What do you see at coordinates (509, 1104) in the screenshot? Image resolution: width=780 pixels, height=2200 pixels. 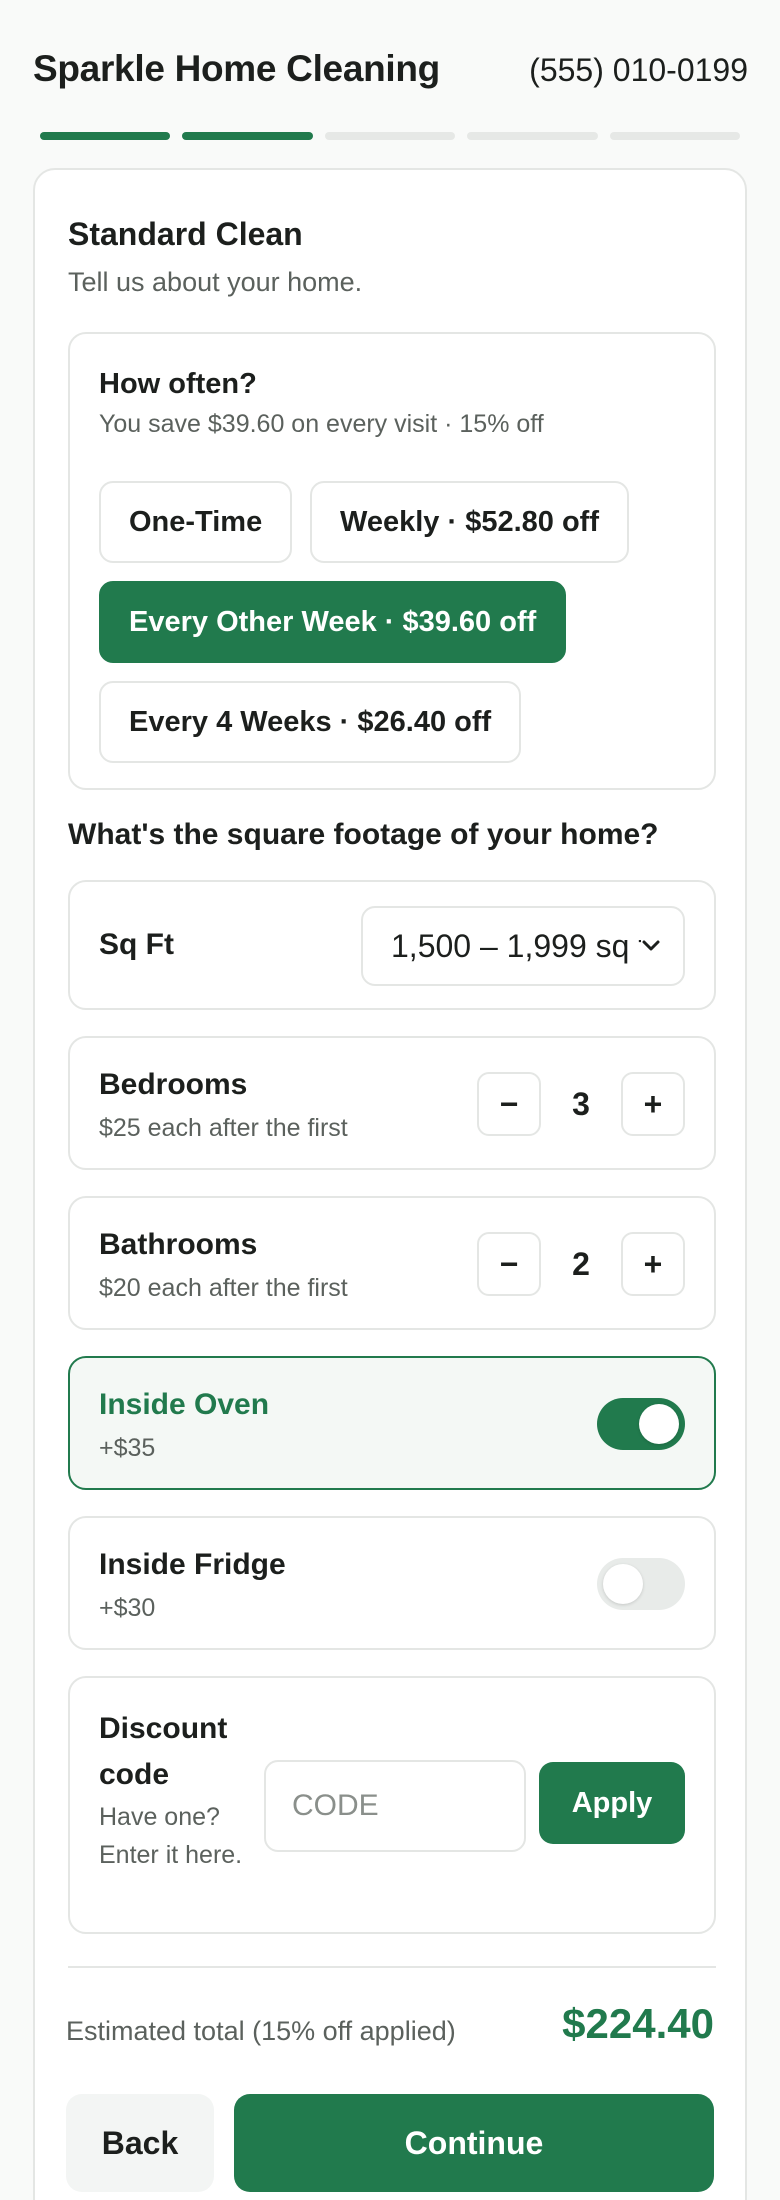 I see `bedrooms-decrease-button: −` at bounding box center [509, 1104].